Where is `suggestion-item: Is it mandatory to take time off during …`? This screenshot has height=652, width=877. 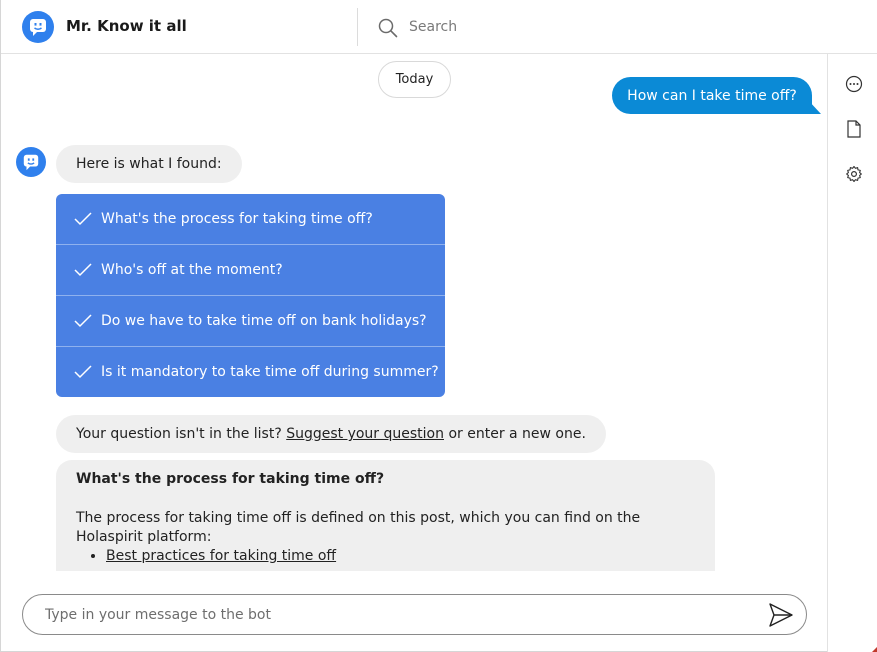
suggestion-item: Is it mandatory to take time off during … is located at coordinates (250, 372).